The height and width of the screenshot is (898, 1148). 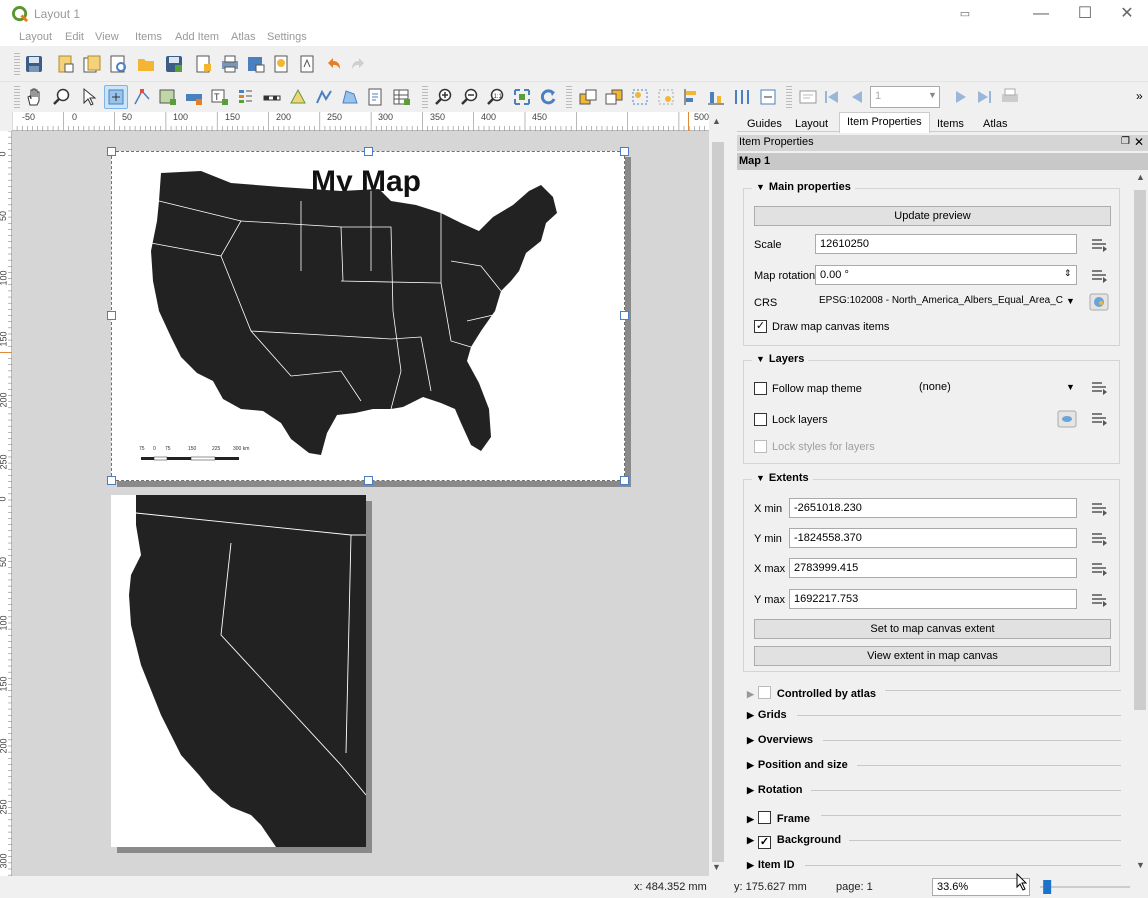 What do you see at coordinates (92, 64) in the screenshot?
I see `duplicate-layout-icon` at bounding box center [92, 64].